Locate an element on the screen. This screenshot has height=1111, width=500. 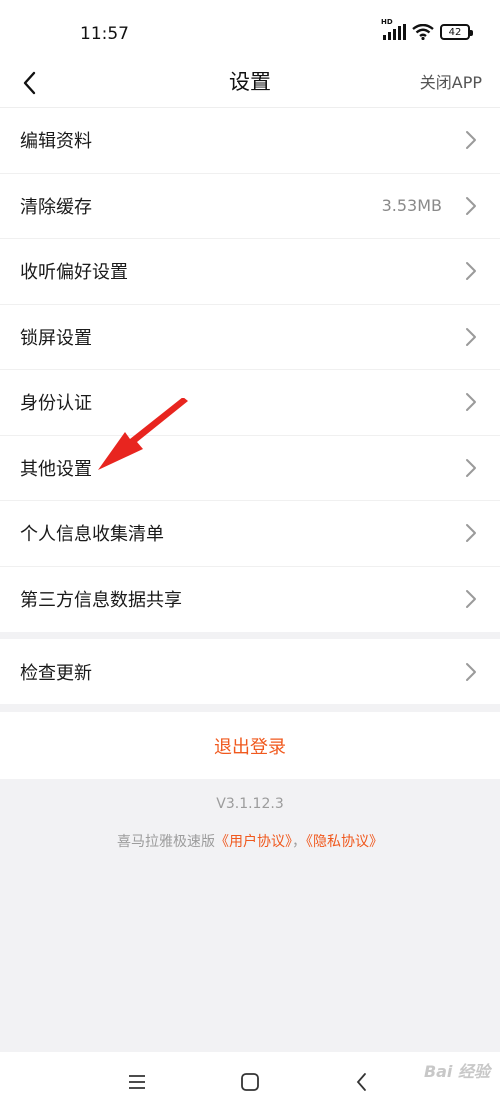
settings-item-label: 其他设置 is located at coordinates (56, 469).